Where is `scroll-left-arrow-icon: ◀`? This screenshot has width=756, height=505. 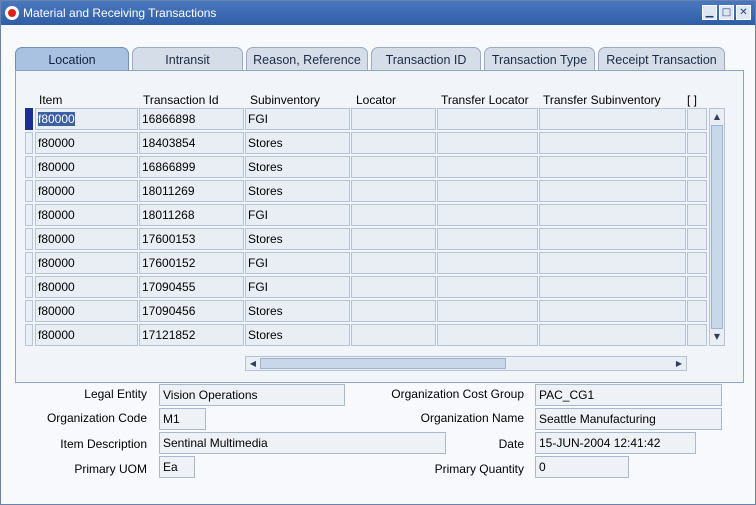
scroll-left-arrow-icon: ◀ is located at coordinates (253, 363).